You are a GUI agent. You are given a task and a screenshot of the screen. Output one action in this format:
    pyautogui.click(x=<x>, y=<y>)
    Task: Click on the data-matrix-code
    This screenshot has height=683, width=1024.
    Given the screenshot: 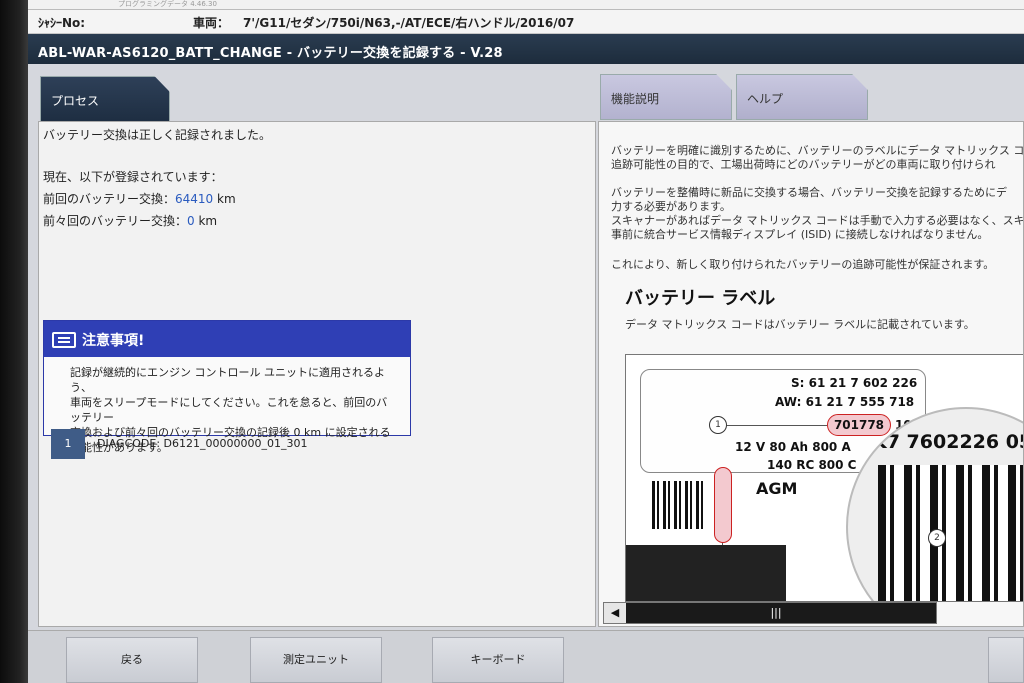 What is the action you would take?
    pyautogui.click(x=678, y=505)
    